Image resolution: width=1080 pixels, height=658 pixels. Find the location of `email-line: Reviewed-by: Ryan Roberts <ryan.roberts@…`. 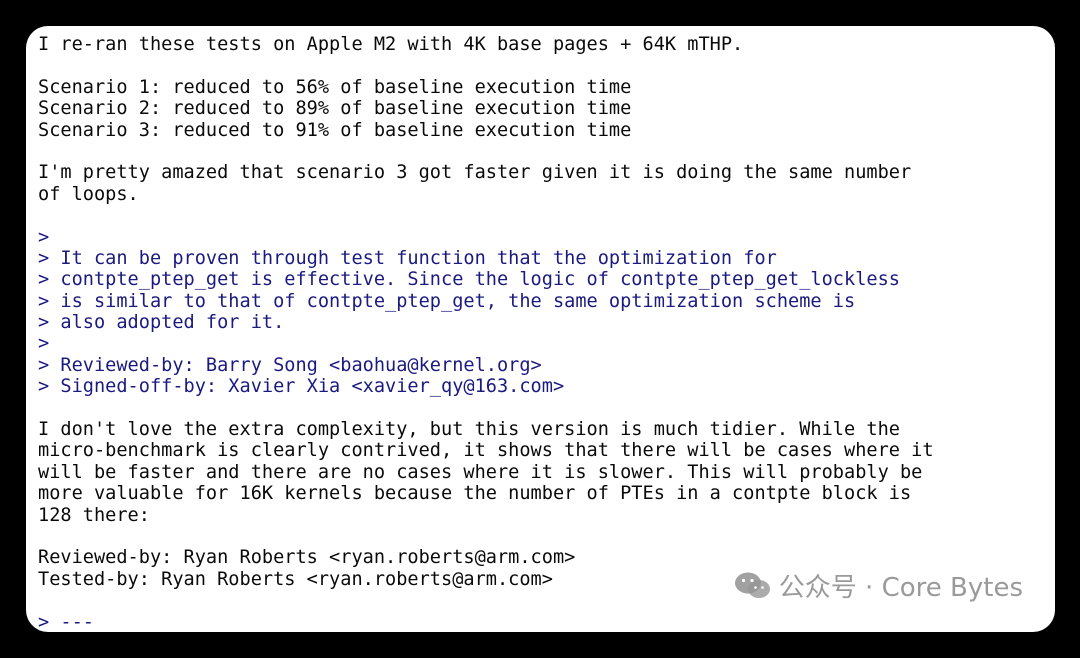

email-line: Reviewed-by: Ryan Roberts <ryan.roberts@… is located at coordinates (307, 558).